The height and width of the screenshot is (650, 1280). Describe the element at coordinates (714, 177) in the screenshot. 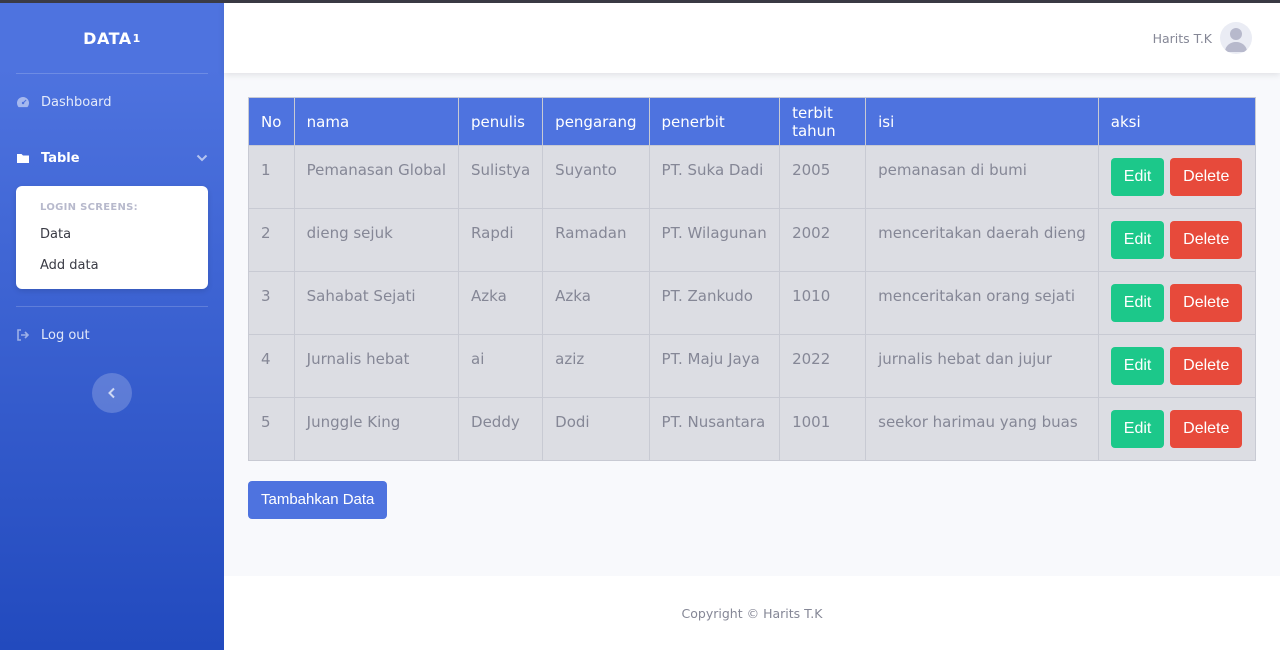

I see `table-cell: PT. Suka Dadi` at that location.